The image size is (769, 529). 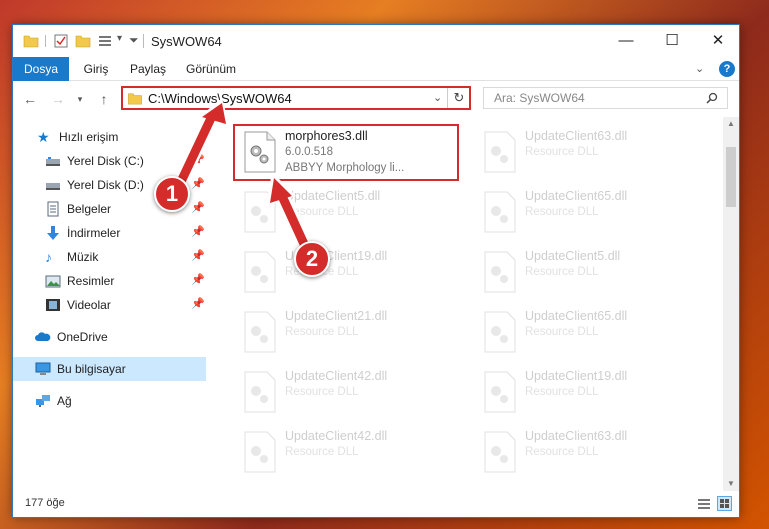 What do you see at coordinates (241, 174) in the screenshot?
I see `annotation-arrows` at bounding box center [241, 174].